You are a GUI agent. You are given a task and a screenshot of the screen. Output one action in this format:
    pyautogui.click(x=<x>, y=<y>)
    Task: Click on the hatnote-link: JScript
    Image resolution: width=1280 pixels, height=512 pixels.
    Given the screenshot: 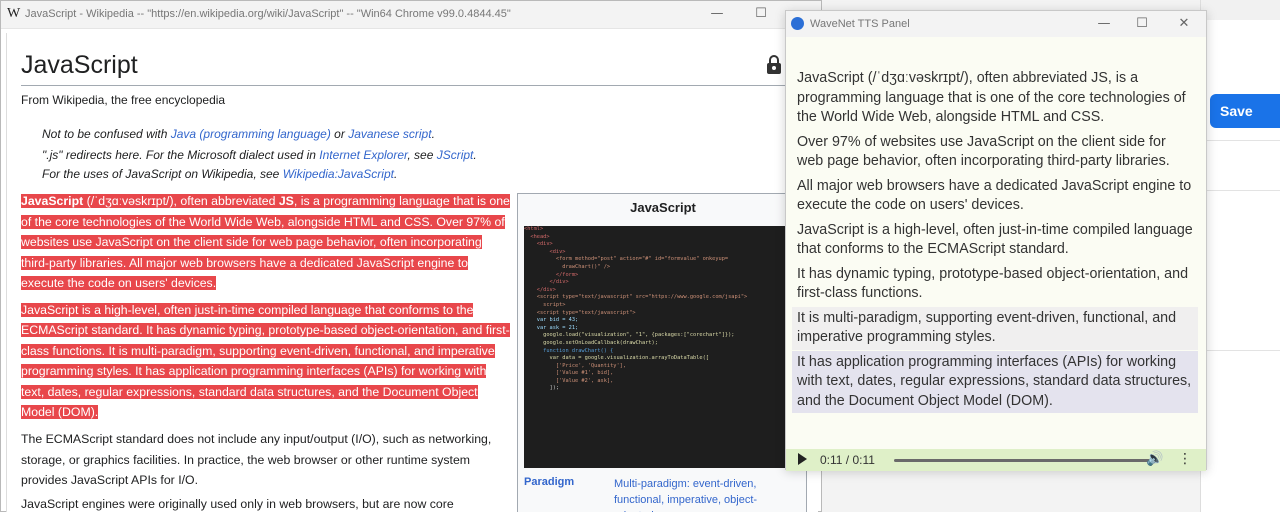 What is the action you would take?
    pyautogui.click(x=455, y=155)
    